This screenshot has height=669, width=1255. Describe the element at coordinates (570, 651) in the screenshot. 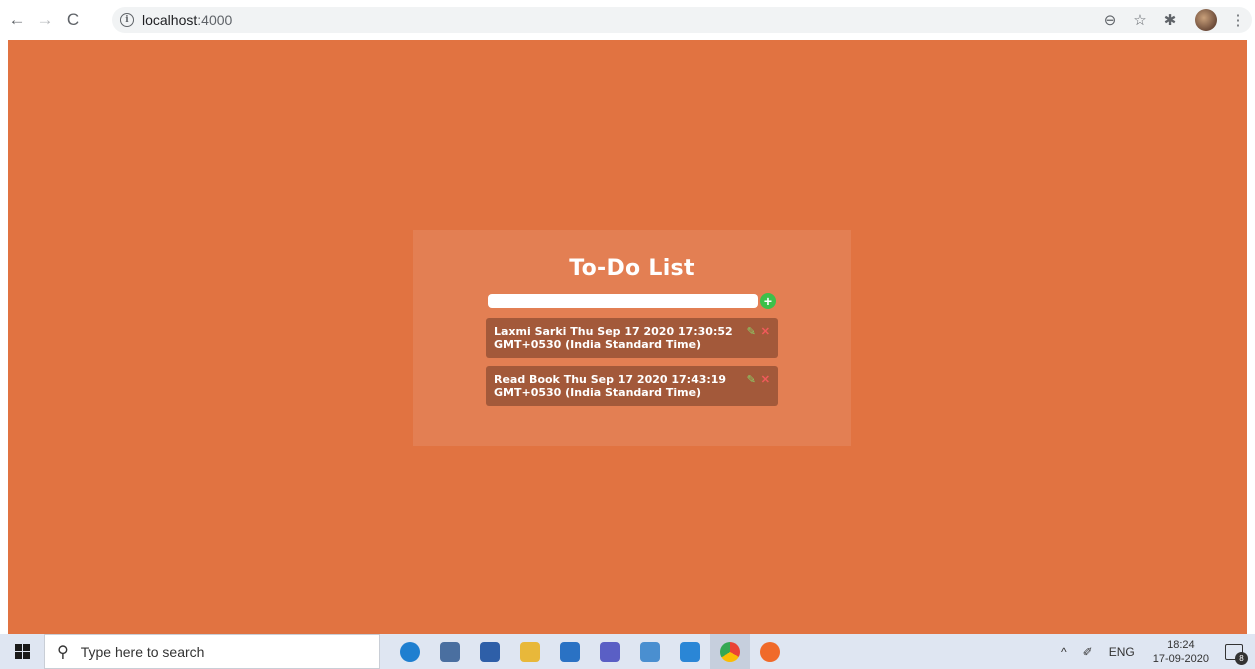

I see `mail-icon` at that location.